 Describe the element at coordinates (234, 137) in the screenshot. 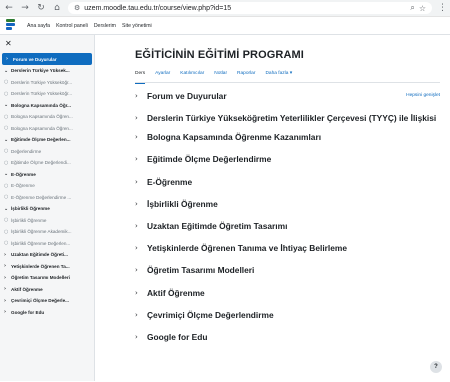

I see `section-title: Bologna Kapsamında Öğrenme Kazanımları` at that location.